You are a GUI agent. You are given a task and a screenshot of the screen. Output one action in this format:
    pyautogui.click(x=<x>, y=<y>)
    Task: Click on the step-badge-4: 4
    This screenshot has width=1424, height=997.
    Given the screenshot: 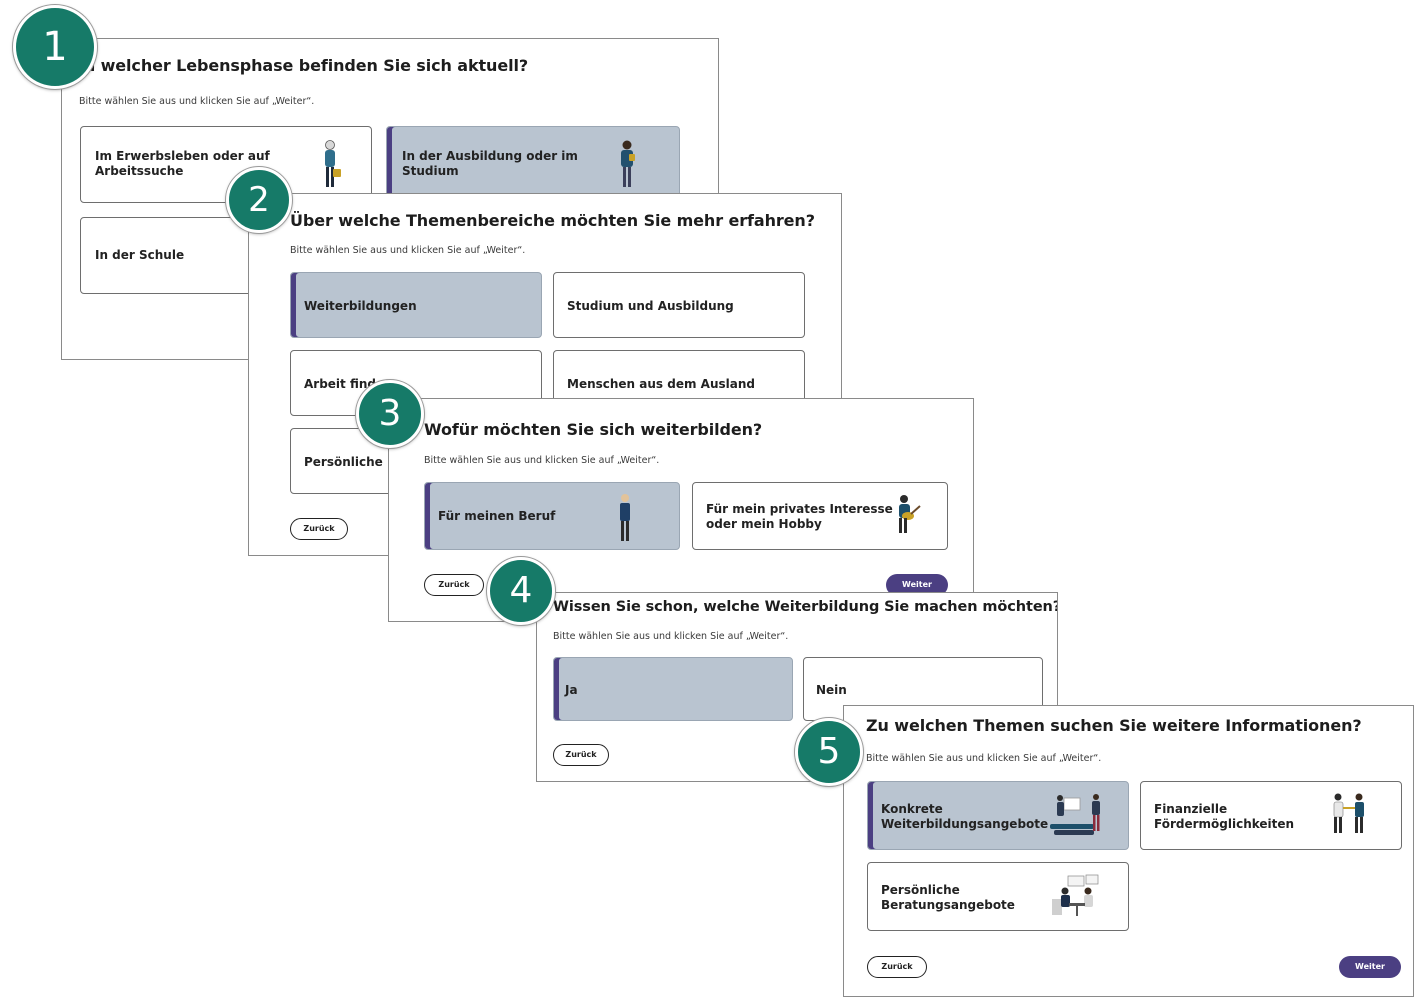 What is the action you would take?
    pyautogui.click(x=521, y=591)
    